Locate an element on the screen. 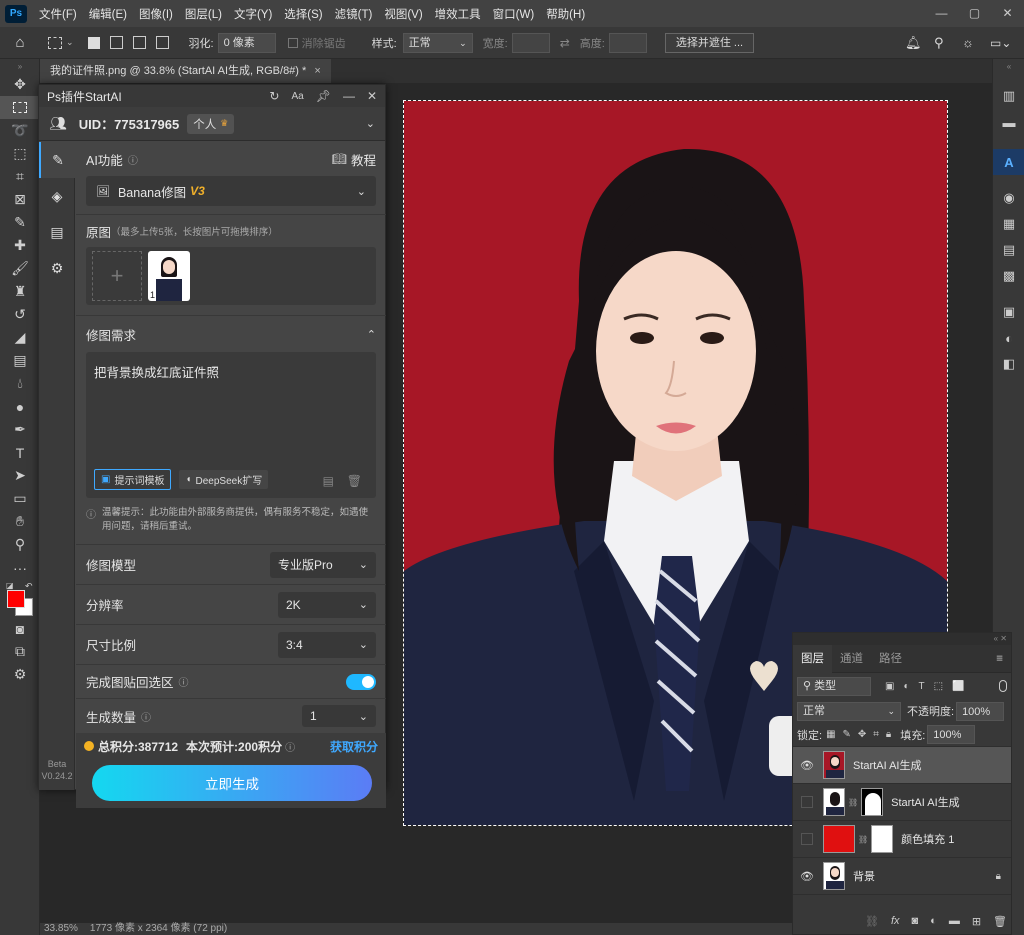 The width and height of the screenshot is (1024, 935). layer-row: ⛓︎ 颜色填充 1 is located at coordinates (902, 839).